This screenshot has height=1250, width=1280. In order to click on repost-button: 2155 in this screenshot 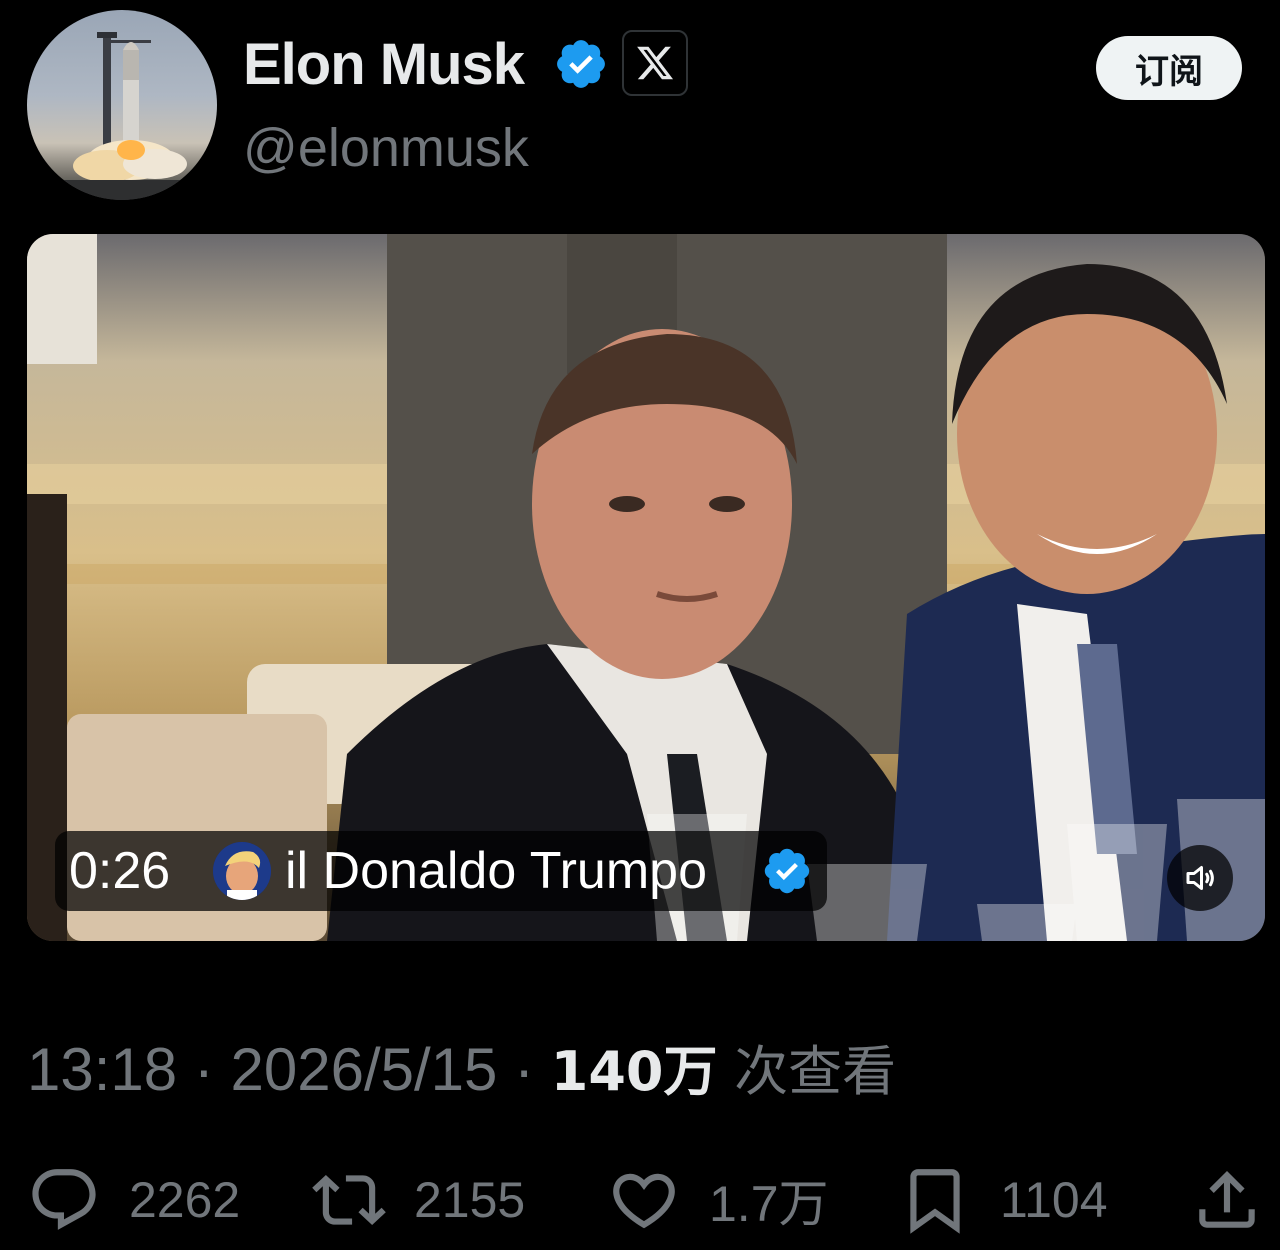, I will do `click(418, 1200)`.